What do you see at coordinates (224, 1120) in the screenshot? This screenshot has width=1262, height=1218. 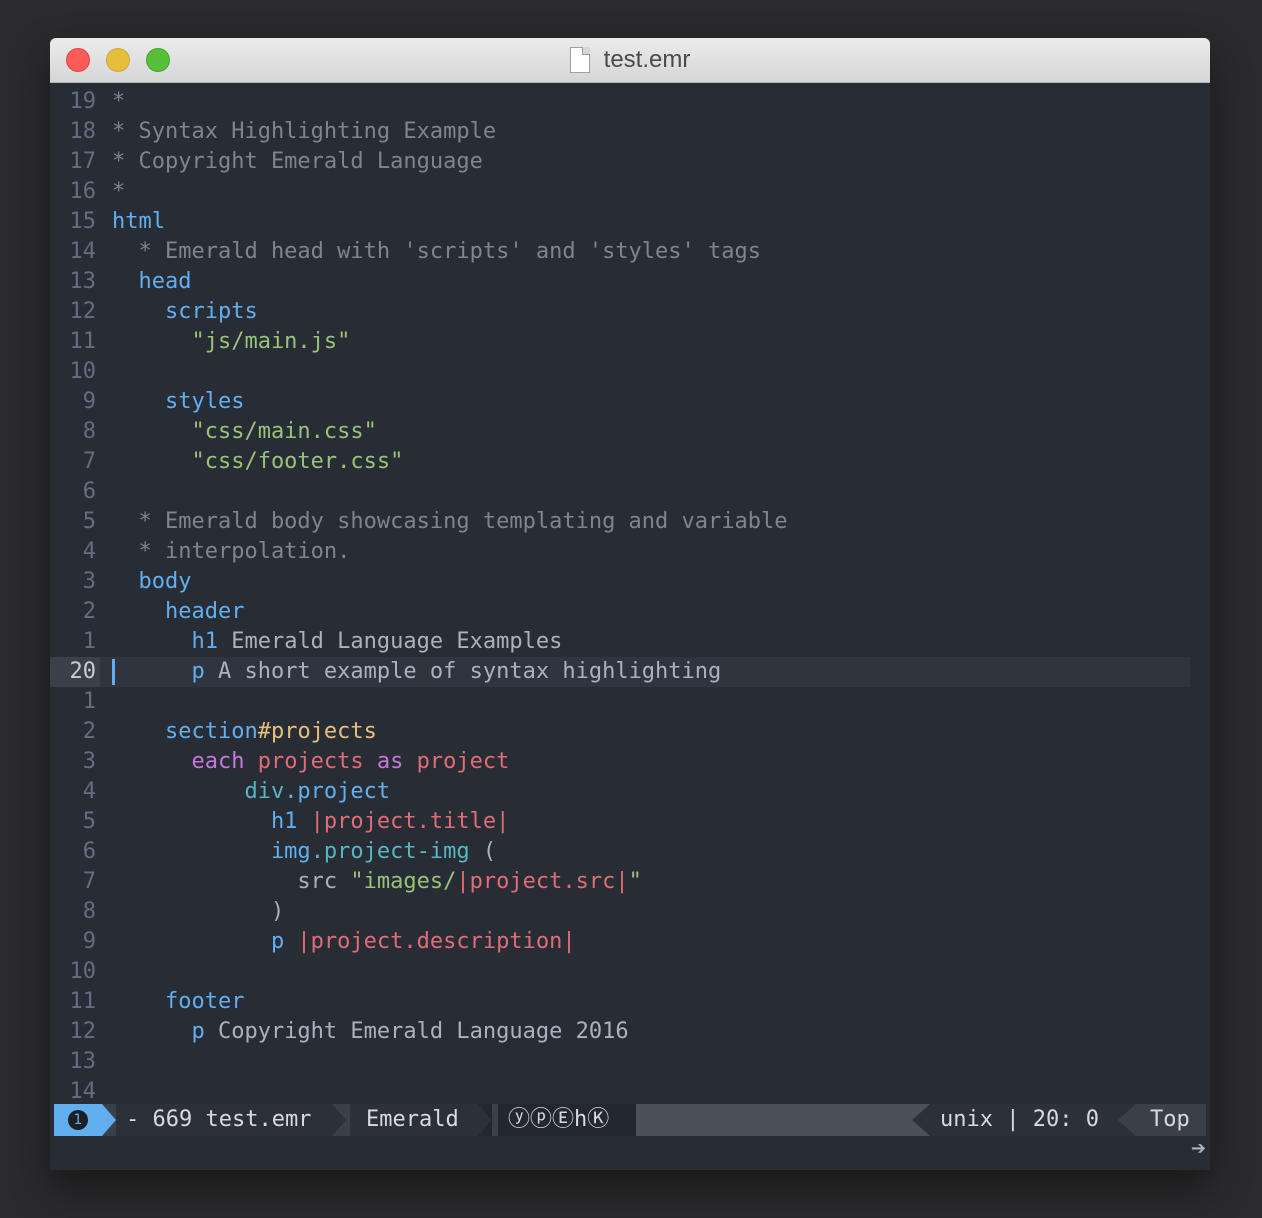 I see `buffer-info: - 669 test.emr` at bounding box center [224, 1120].